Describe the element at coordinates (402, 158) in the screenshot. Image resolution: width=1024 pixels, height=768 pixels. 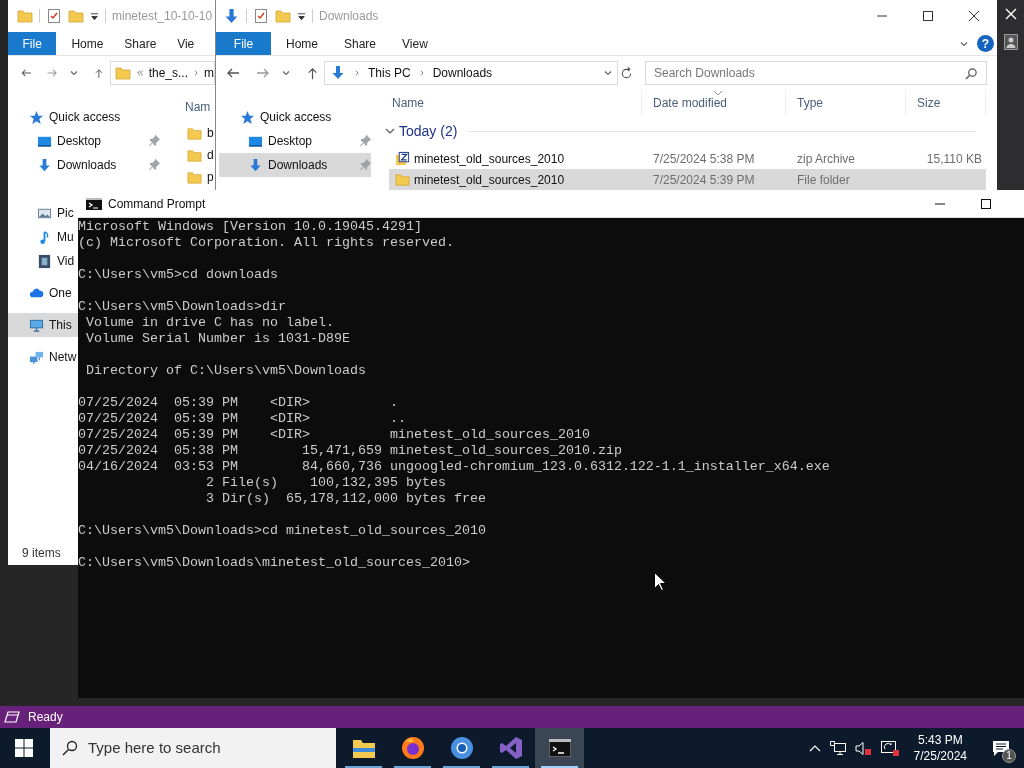
I see `zip-archive-icon` at that location.